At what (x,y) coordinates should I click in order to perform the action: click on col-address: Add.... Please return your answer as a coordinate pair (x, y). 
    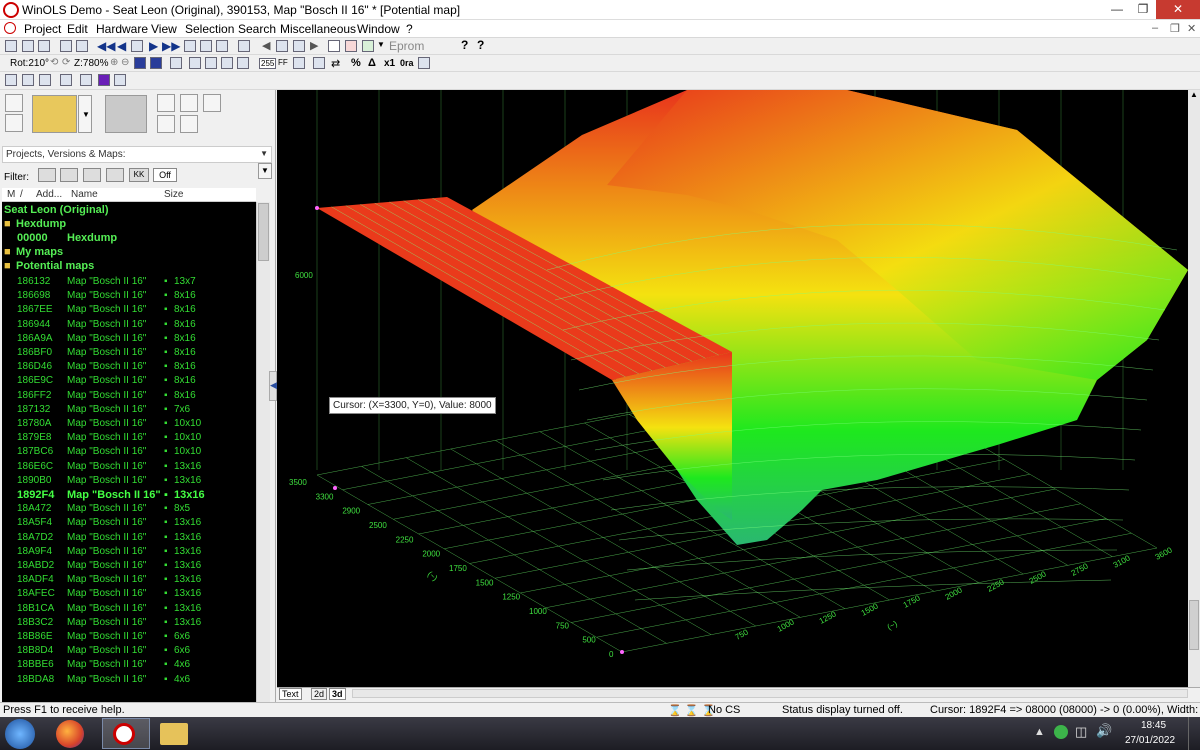
    Looking at the image, I should click on (49, 194).